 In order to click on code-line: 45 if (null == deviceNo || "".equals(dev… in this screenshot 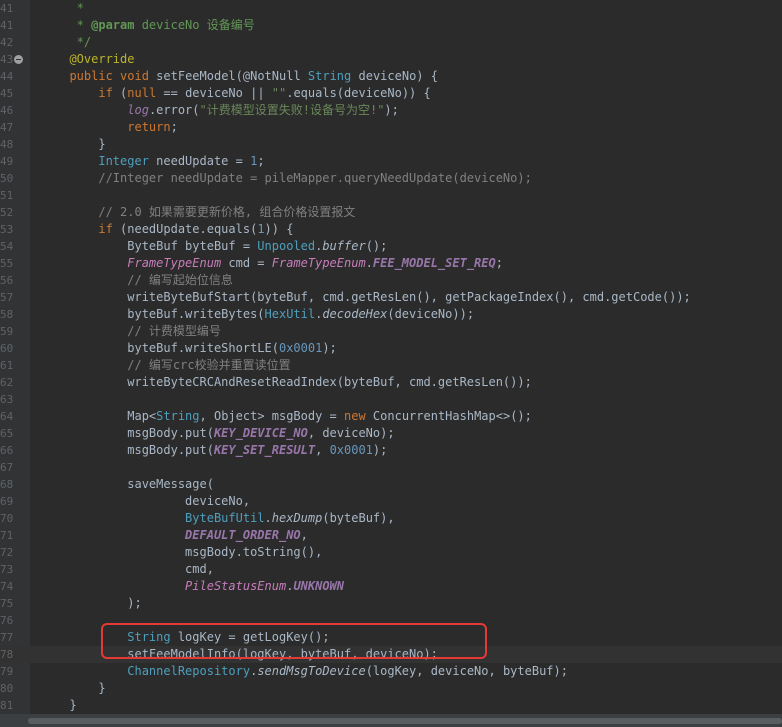, I will do `click(391, 93)`.